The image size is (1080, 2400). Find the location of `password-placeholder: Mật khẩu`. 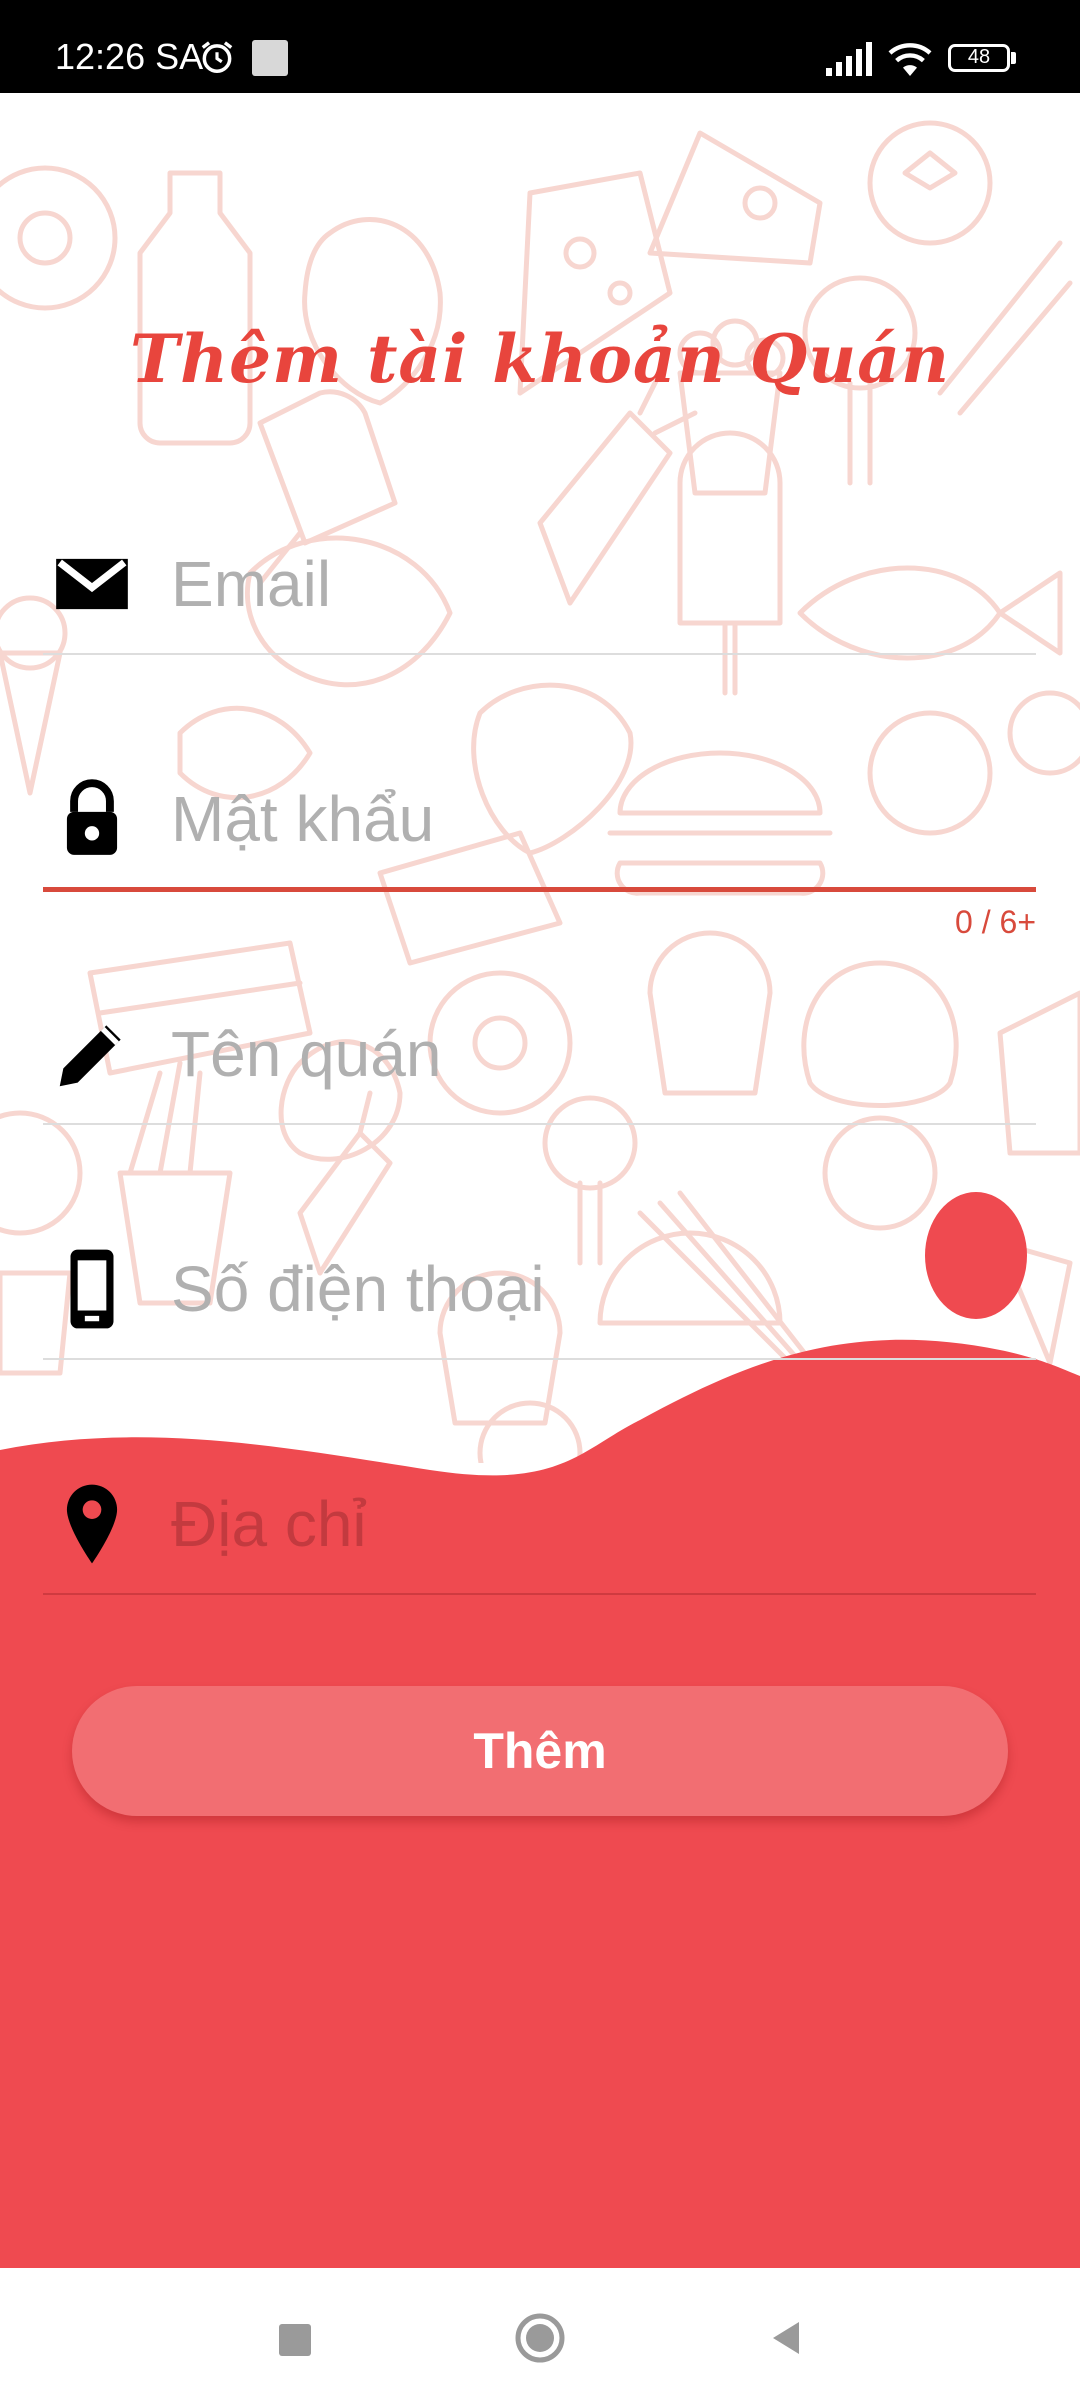

password-placeholder: Mật khẩu is located at coordinates (303, 819).